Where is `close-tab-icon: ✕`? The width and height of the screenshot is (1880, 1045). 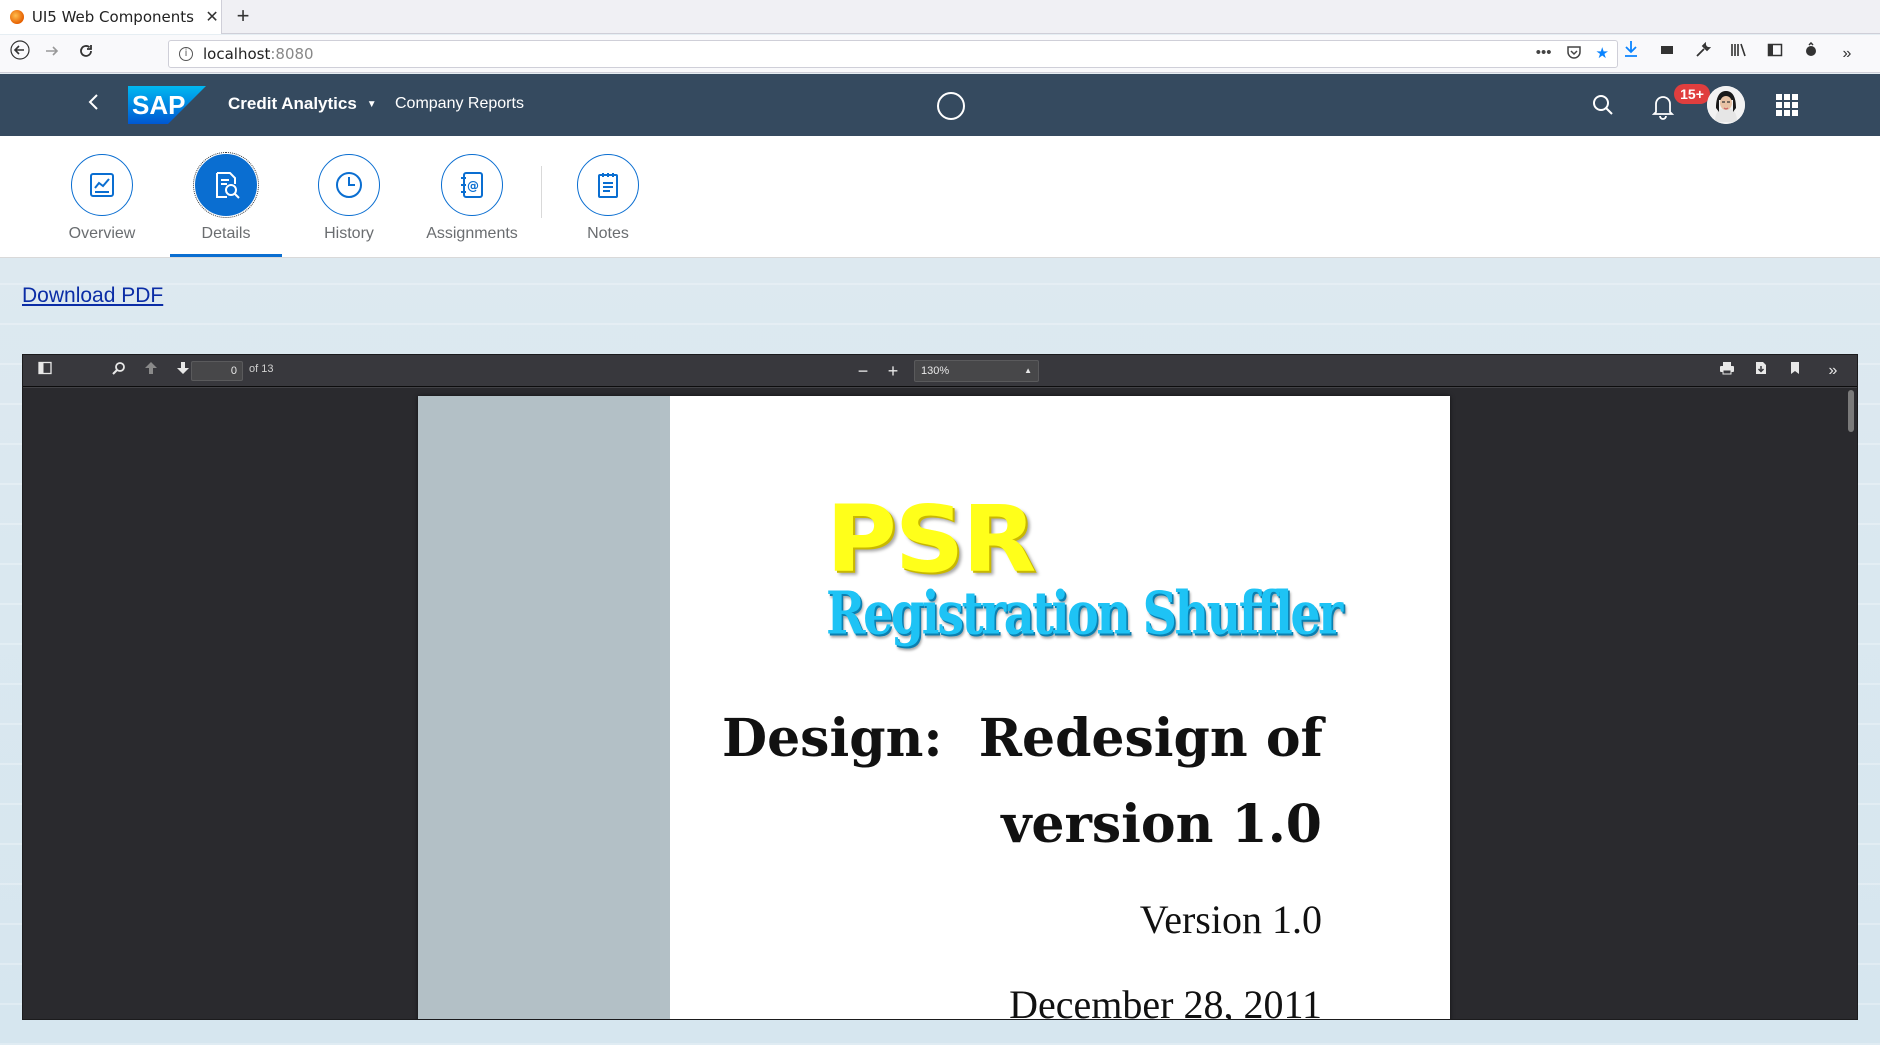
close-tab-icon: ✕ is located at coordinates (212, 17).